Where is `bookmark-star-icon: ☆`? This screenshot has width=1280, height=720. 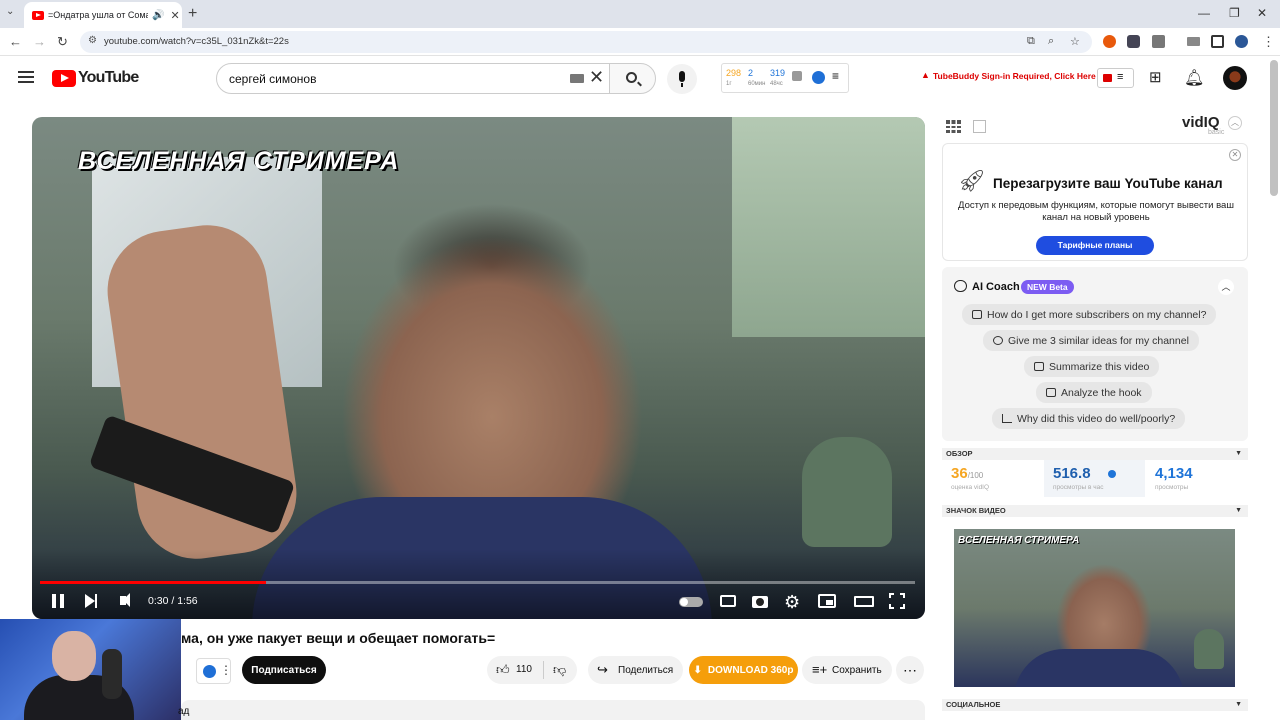 bookmark-star-icon: ☆ is located at coordinates (1075, 41).